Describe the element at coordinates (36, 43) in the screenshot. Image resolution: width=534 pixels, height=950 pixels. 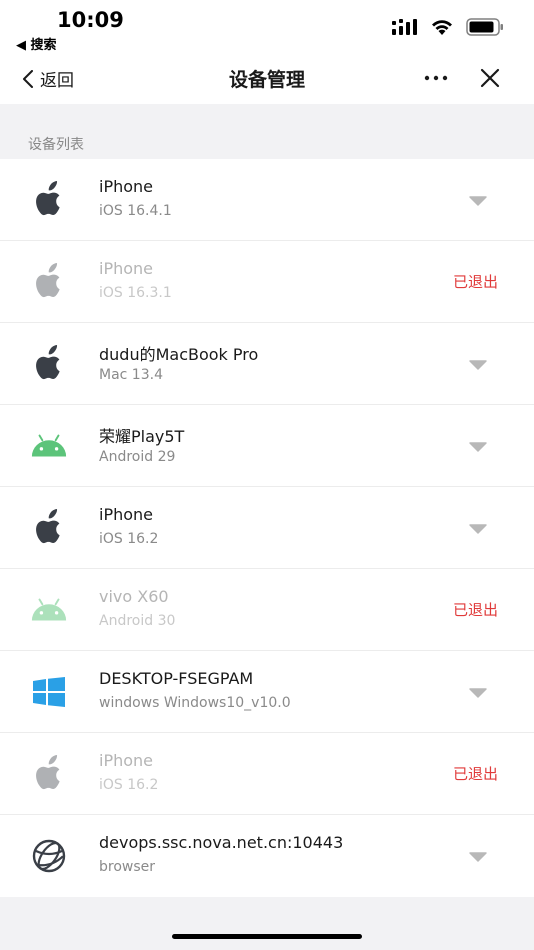
I see `status-back-to-app: ◀ 搜索` at that location.